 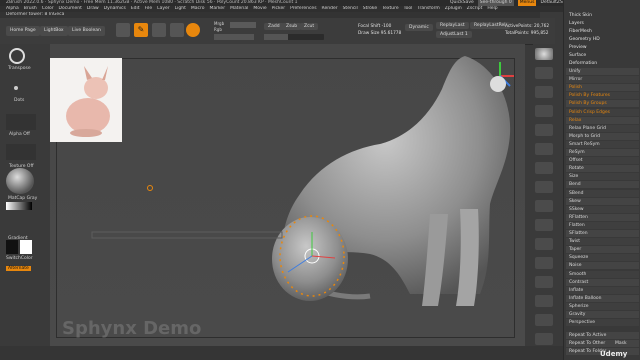 I want to click on shelf-scroll-button, so click(x=544, y=73).